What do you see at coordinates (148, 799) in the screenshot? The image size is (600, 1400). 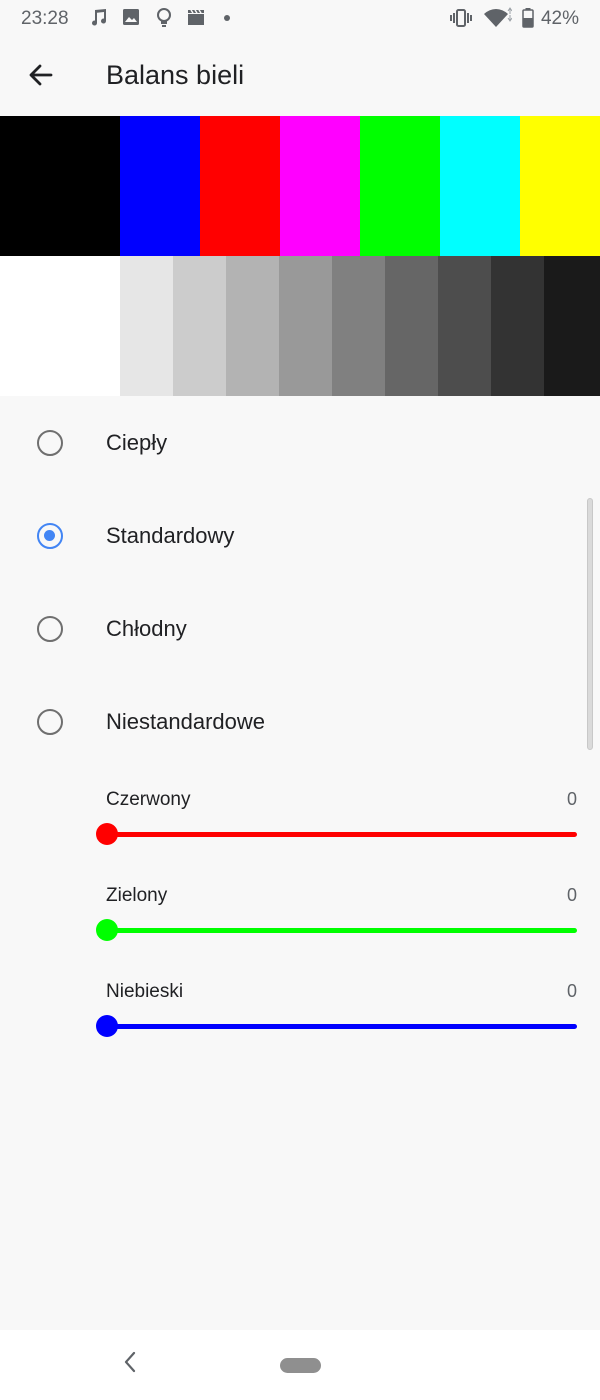 I see `slider-label: Czerwony` at bounding box center [148, 799].